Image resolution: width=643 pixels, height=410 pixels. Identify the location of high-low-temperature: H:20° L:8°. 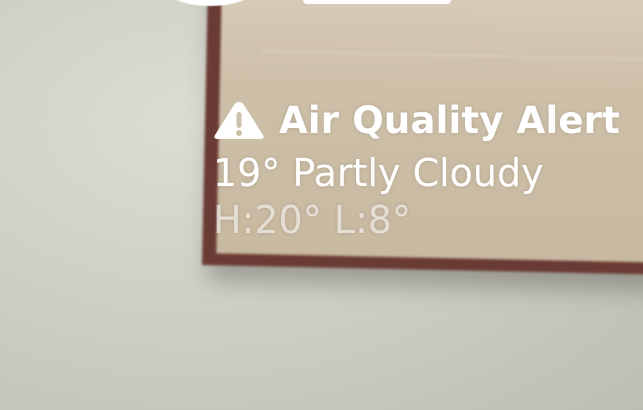
(312, 220).